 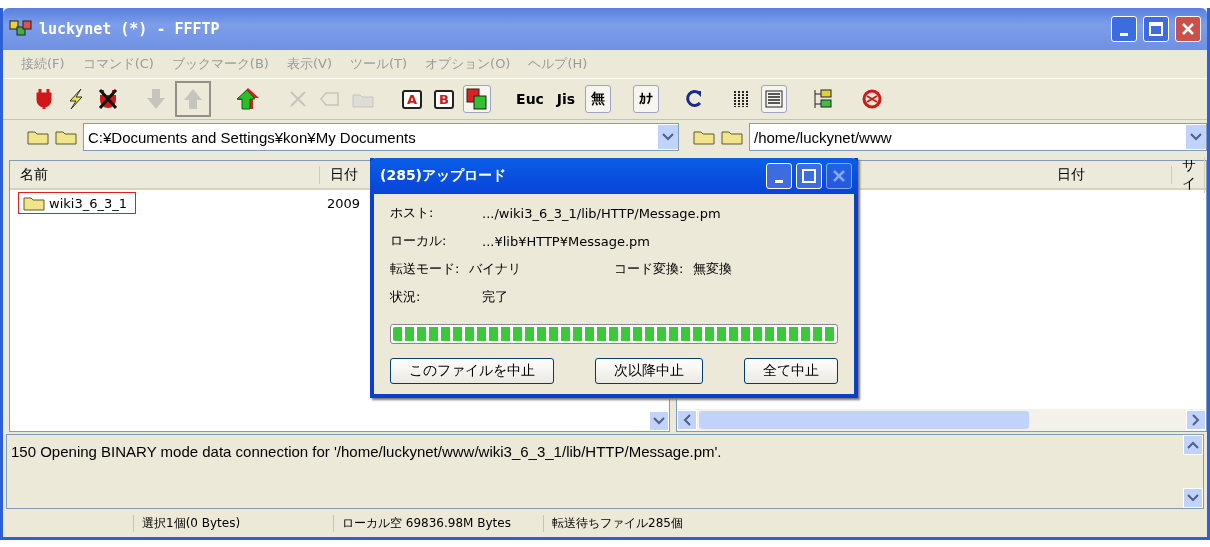 I want to click on up-arrow-icon, so click(x=193, y=99).